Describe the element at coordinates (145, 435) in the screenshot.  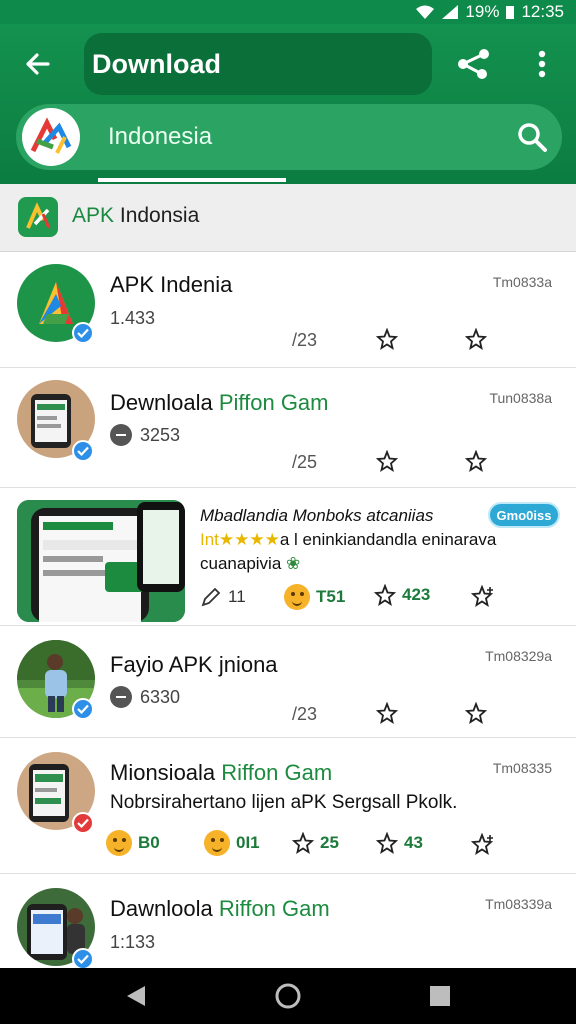
I see `item-meta: 3253` at that location.